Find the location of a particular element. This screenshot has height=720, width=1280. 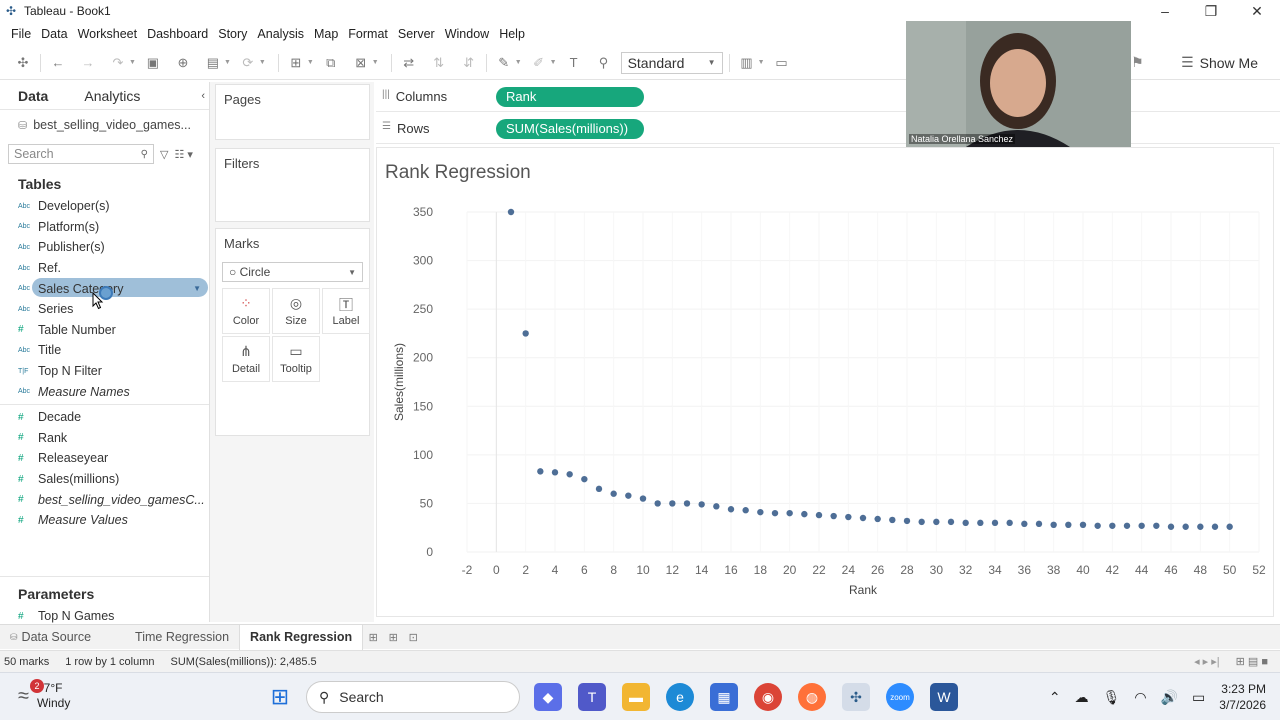

filter-icon: ▽ is located at coordinates (164, 154).